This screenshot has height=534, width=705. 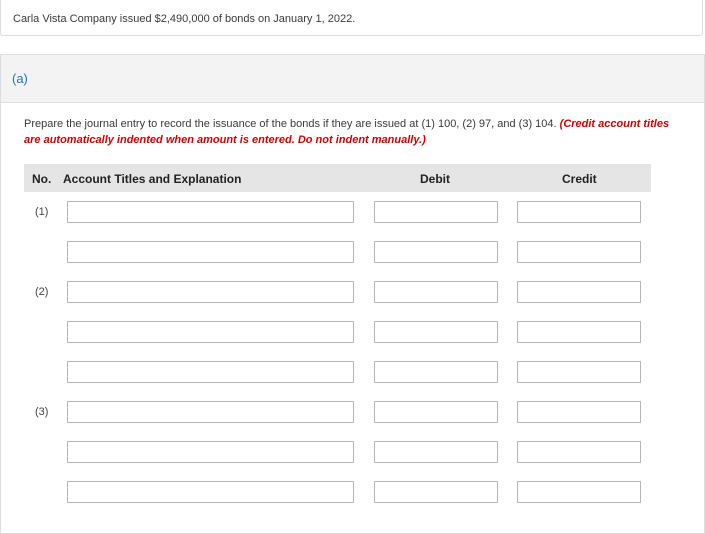 I want to click on part-label: (a), so click(x=20, y=78).